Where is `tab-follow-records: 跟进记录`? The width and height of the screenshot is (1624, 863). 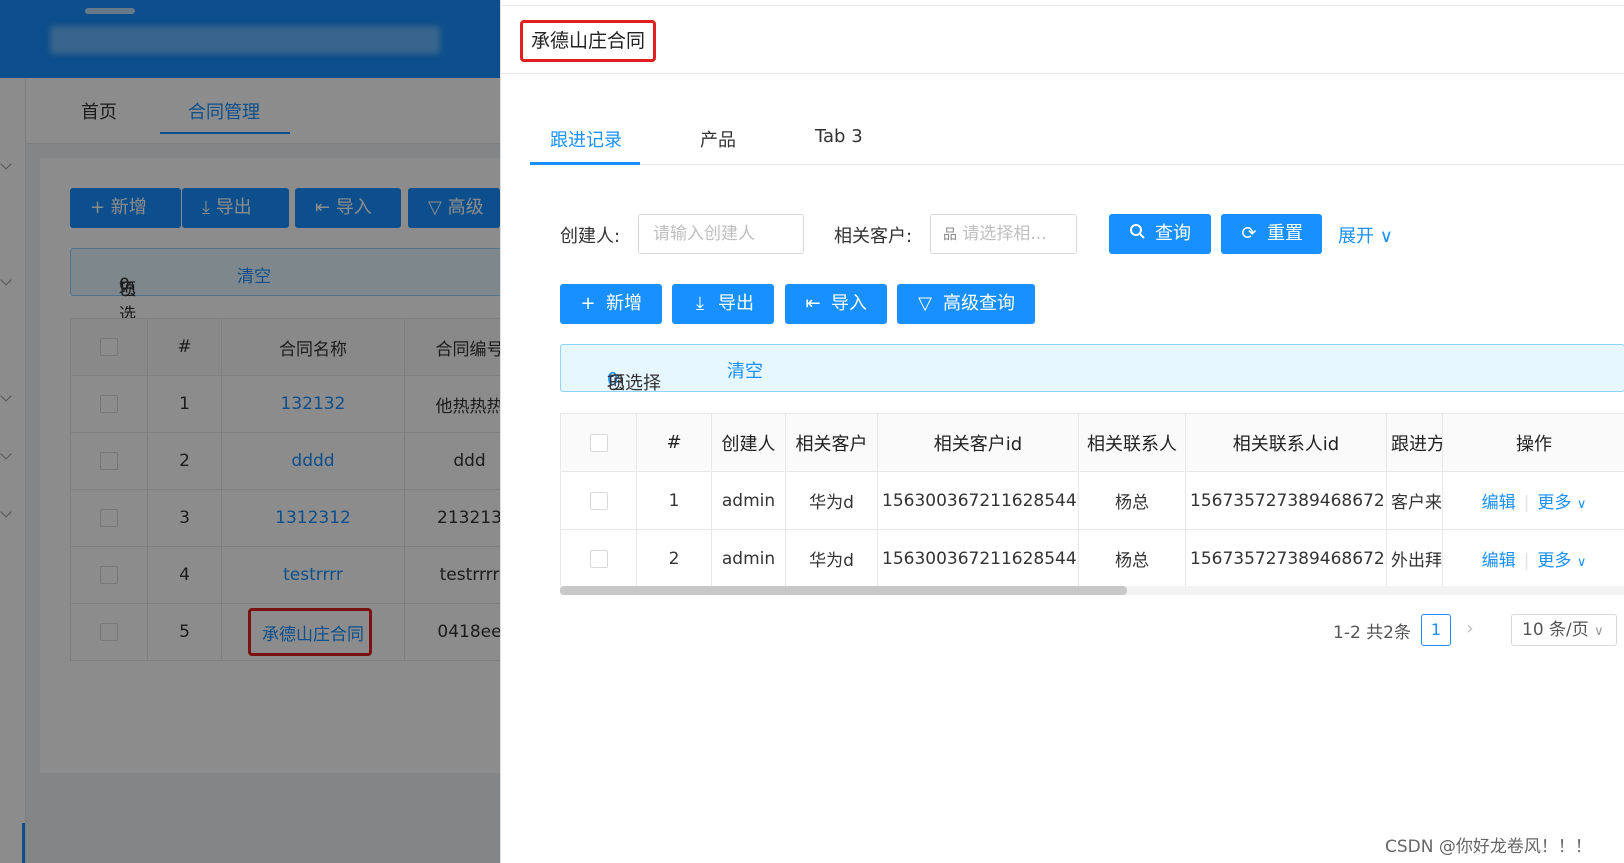
tab-follow-records: 跟进记录 is located at coordinates (586, 139).